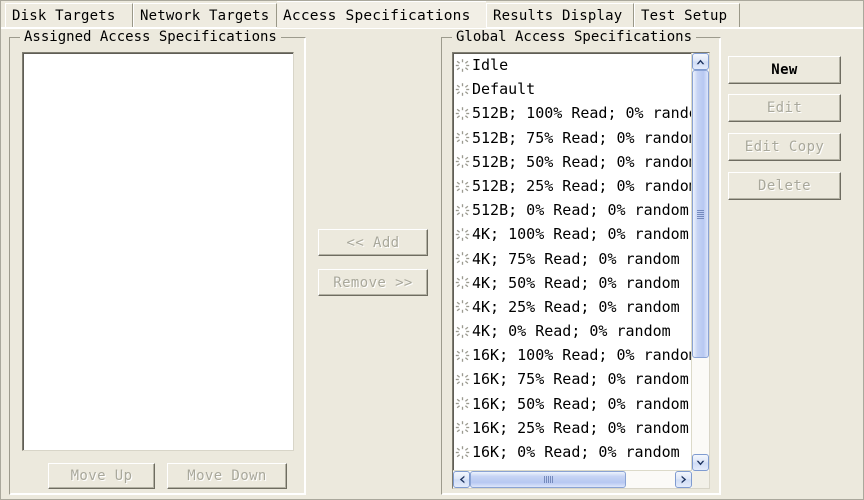 The height and width of the screenshot is (500, 864). I want to click on global-list-horizontal-scrollbar, so click(572, 479).